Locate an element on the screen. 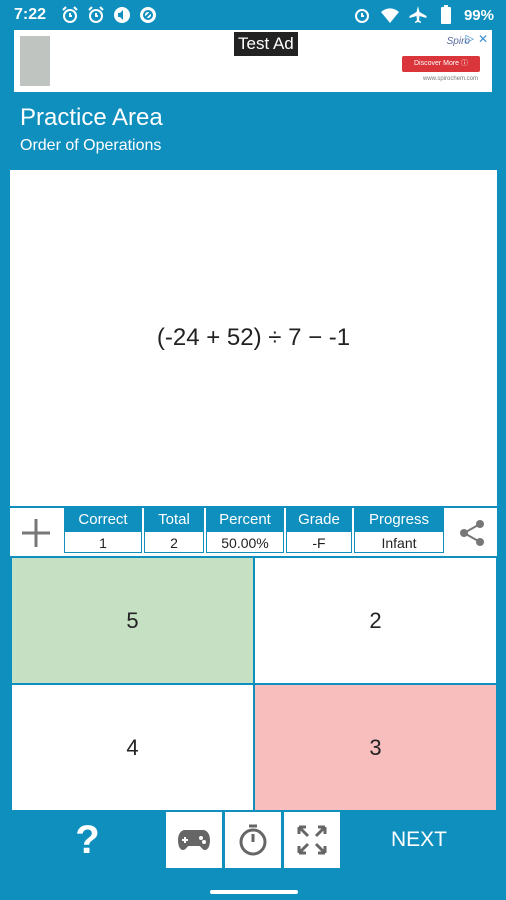  volume-icon is located at coordinates (122, 15).